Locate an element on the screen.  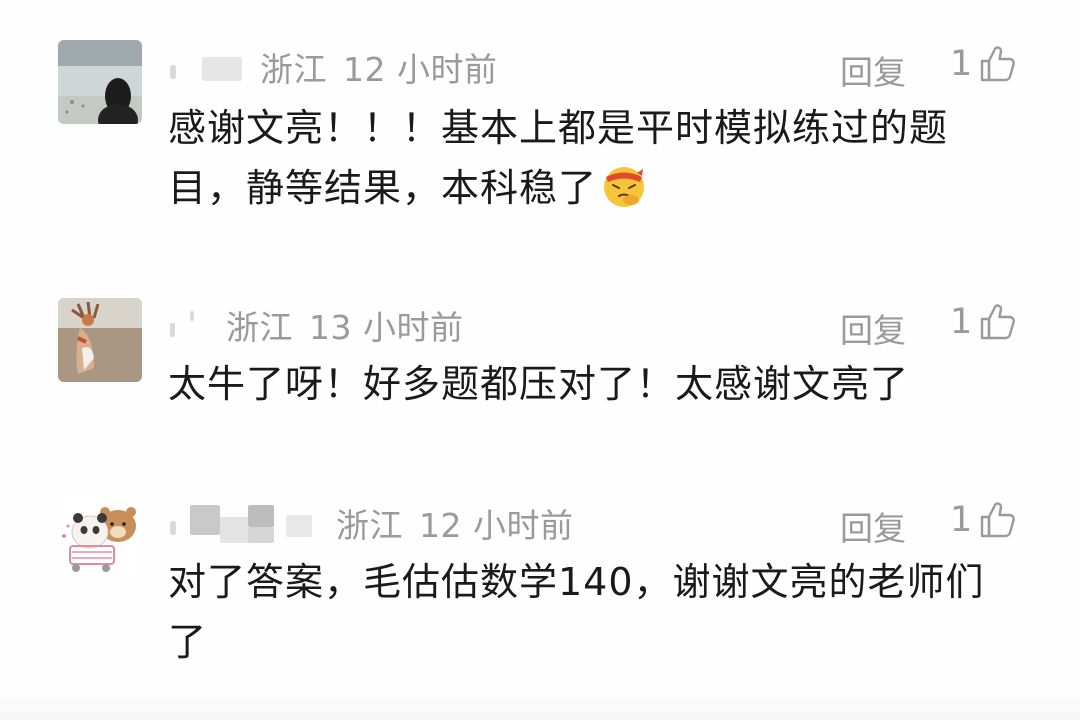
thinking-face-emoji is located at coordinates (624, 187).